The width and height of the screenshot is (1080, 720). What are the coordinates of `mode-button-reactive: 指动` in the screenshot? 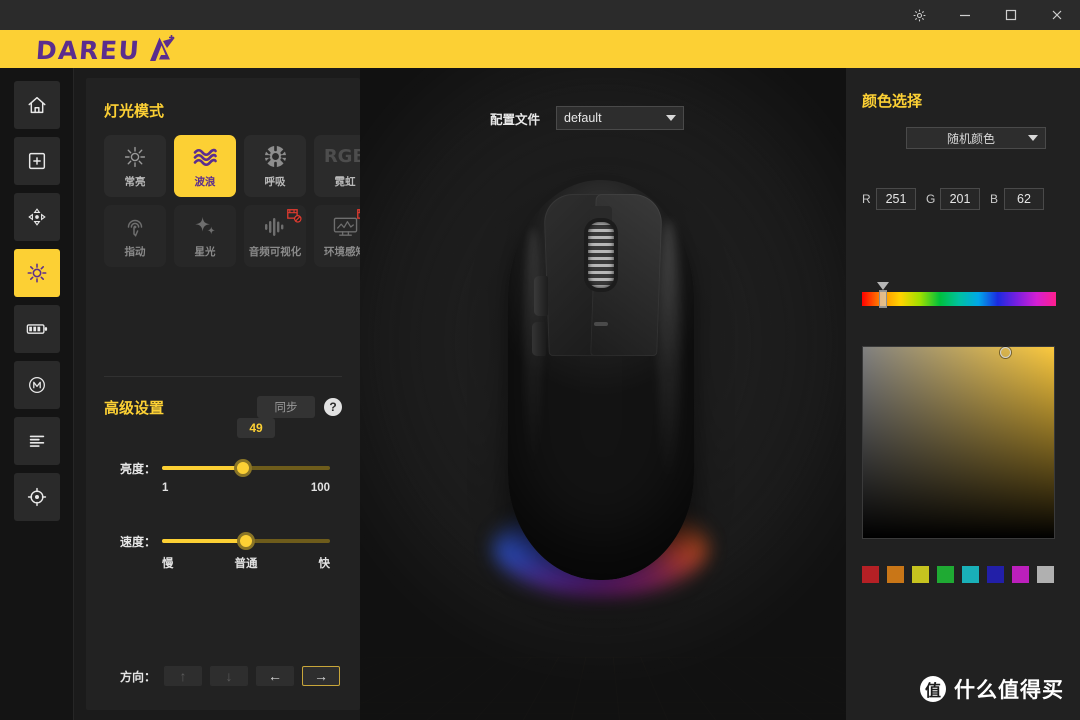 It's located at (135, 236).